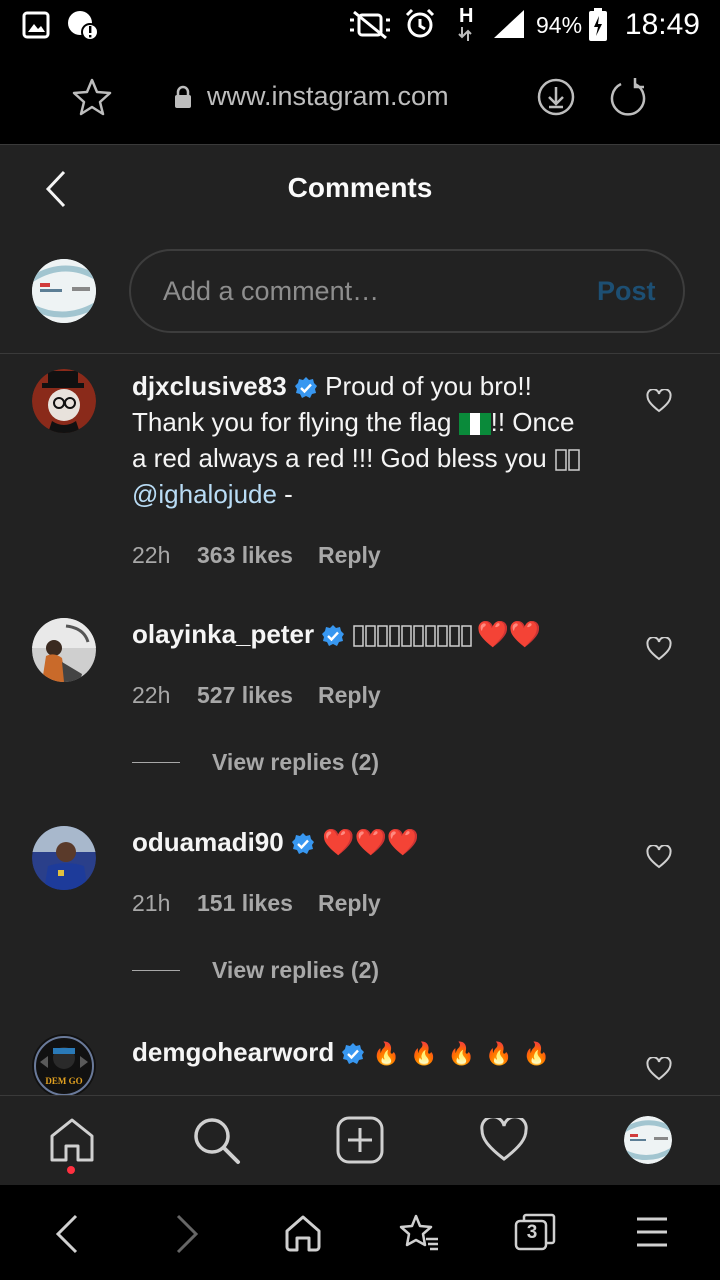  Describe the element at coordinates (223, 634) in the screenshot. I see `comment-username: olayinka_peter` at that location.